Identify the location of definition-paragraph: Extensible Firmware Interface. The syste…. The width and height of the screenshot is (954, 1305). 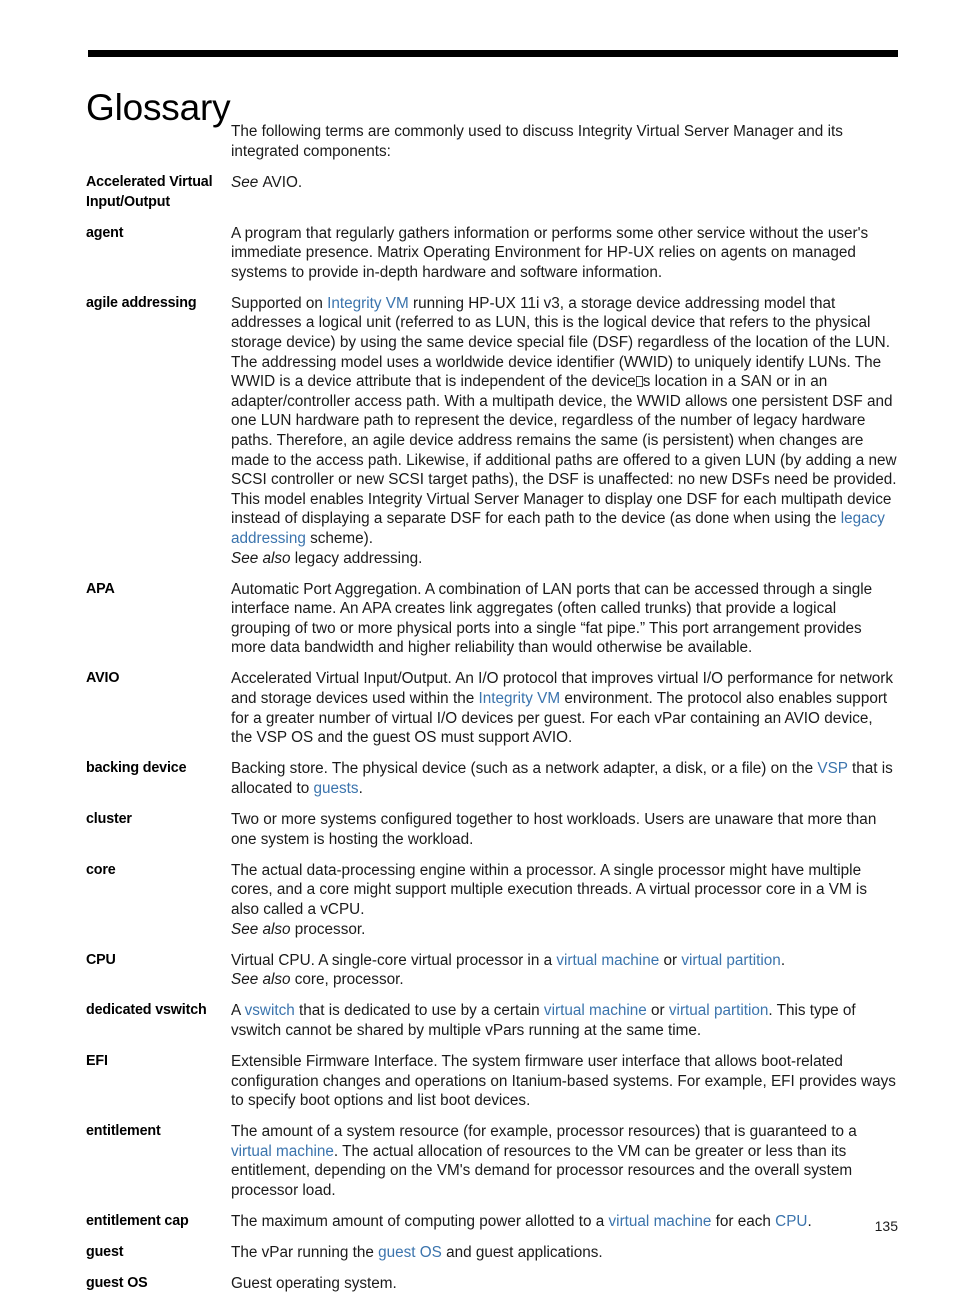
(564, 1081).